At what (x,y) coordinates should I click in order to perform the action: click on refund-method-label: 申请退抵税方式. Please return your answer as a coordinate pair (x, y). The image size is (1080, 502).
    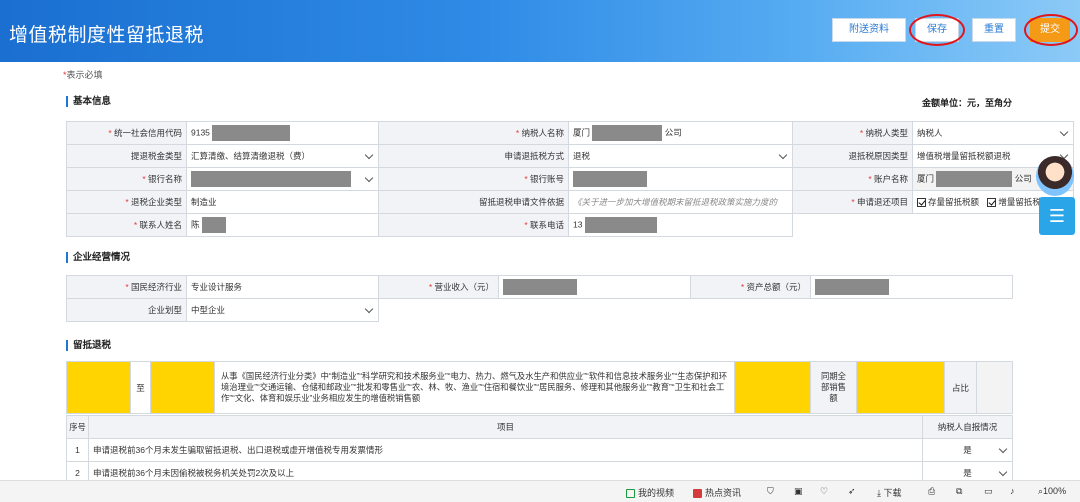
    Looking at the image, I should click on (473, 156).